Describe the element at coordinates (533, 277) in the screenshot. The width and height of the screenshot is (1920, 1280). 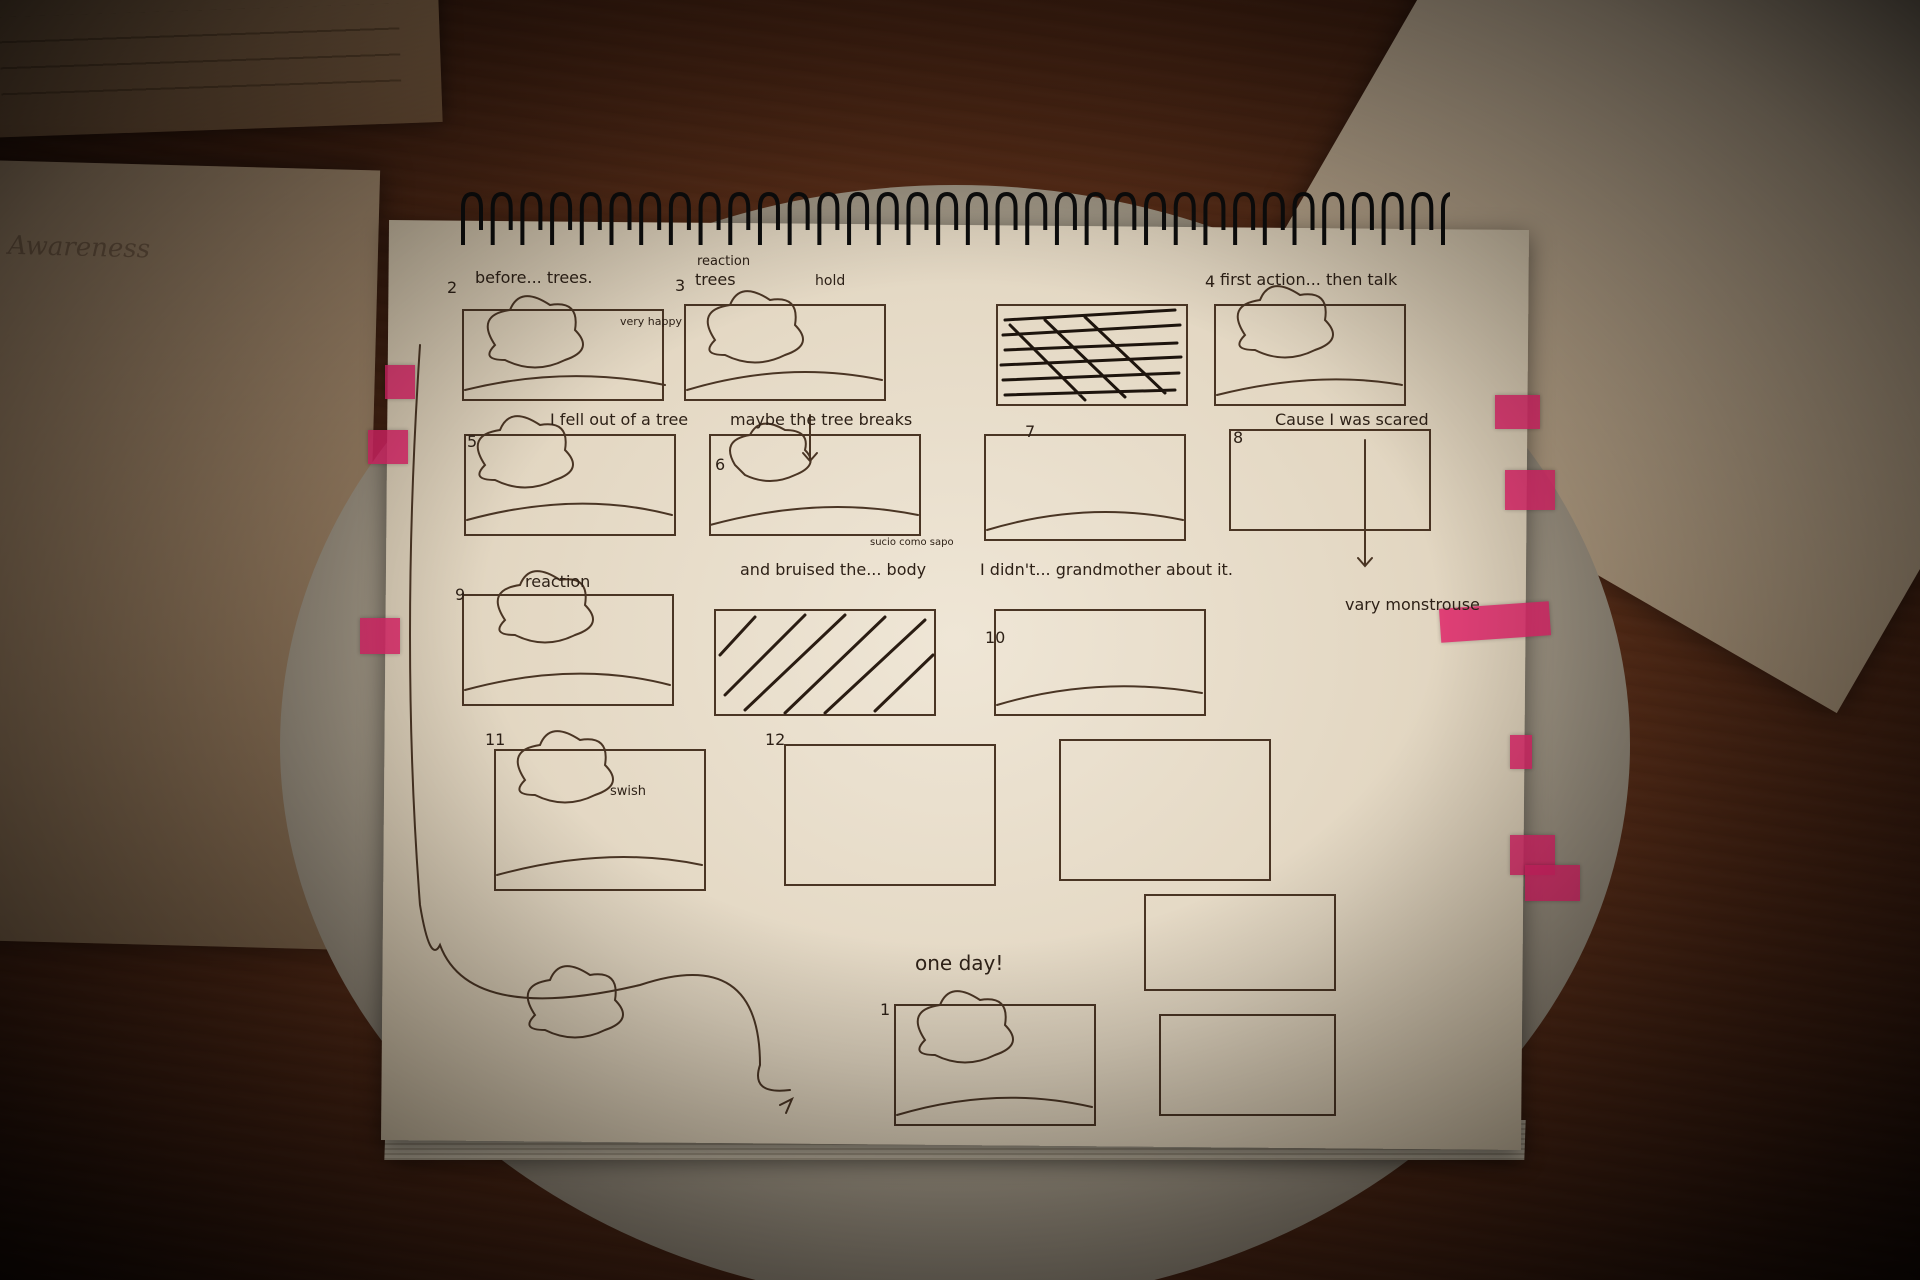
I see `panel-2-caption: before... trees.` at that location.